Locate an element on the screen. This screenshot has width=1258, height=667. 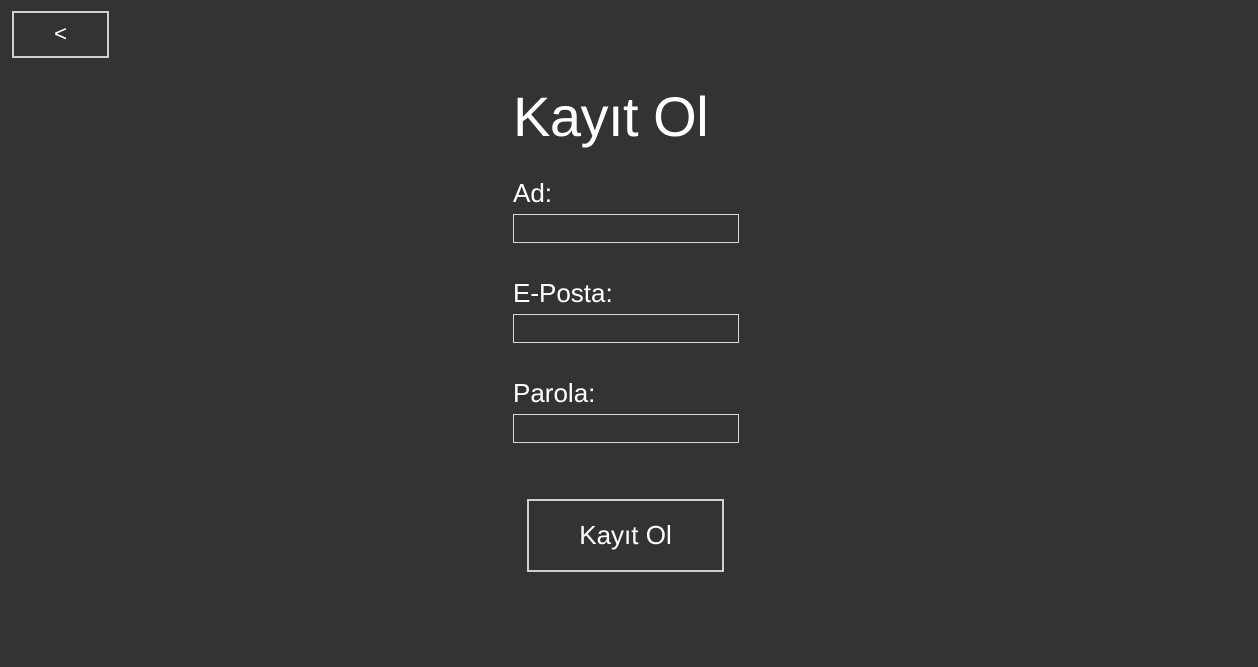
back-button: < is located at coordinates (60, 34).